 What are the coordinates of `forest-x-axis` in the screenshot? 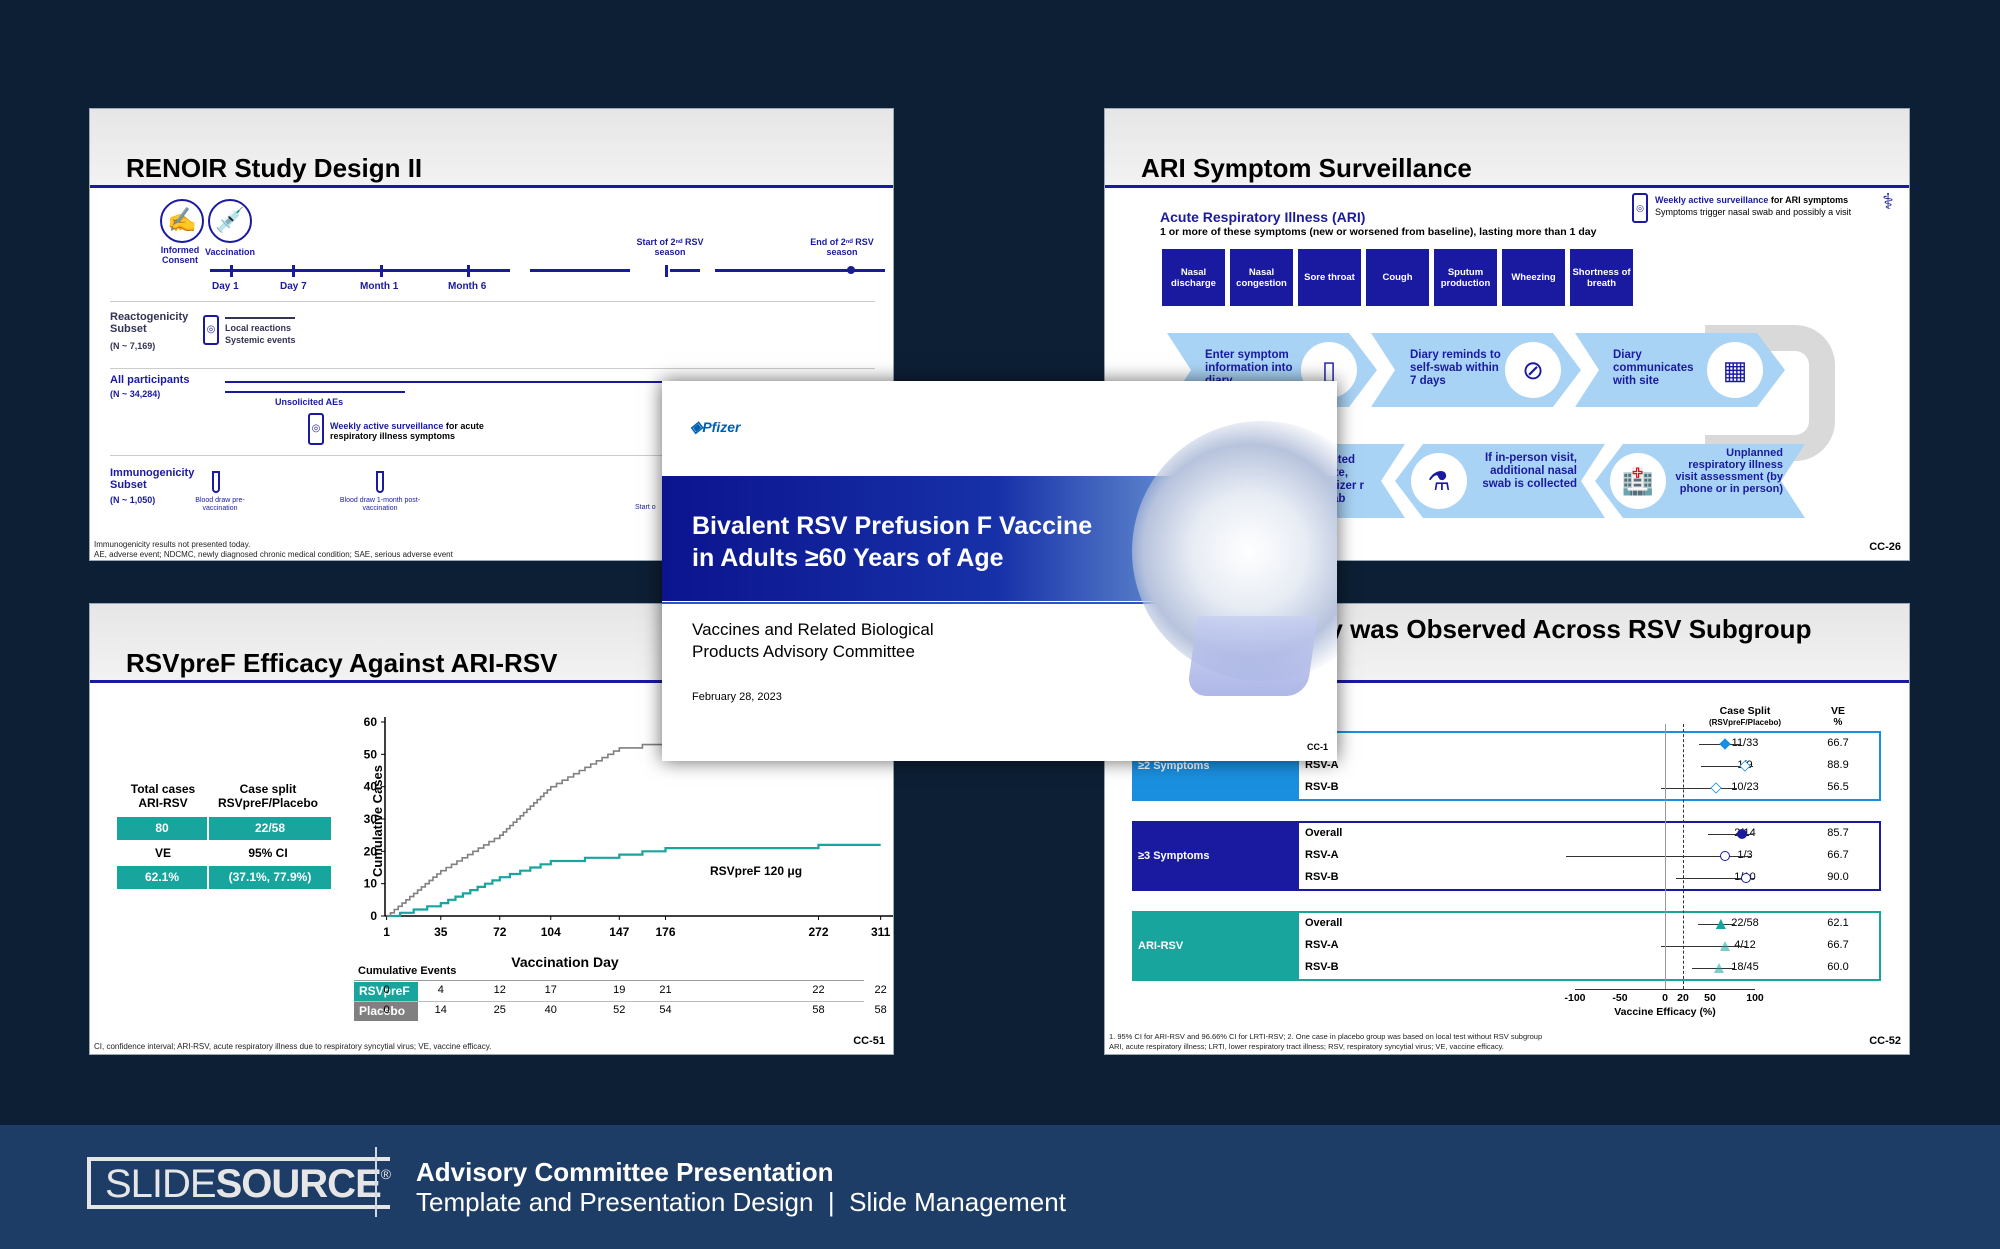 It's located at (1665, 989).